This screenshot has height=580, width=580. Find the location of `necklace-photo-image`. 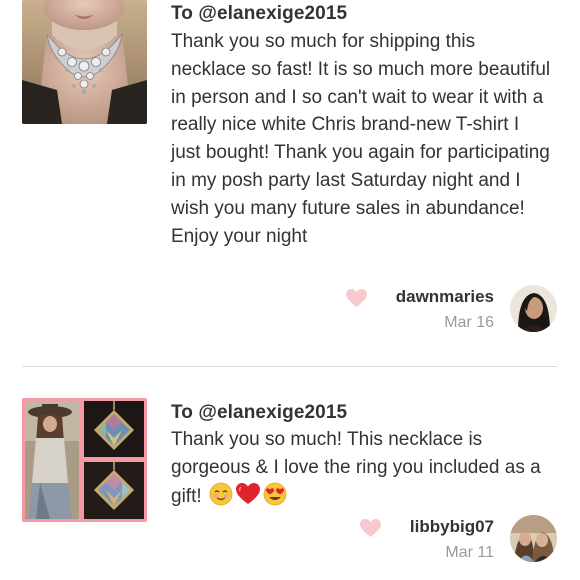

necklace-photo-image is located at coordinates (84, 62).